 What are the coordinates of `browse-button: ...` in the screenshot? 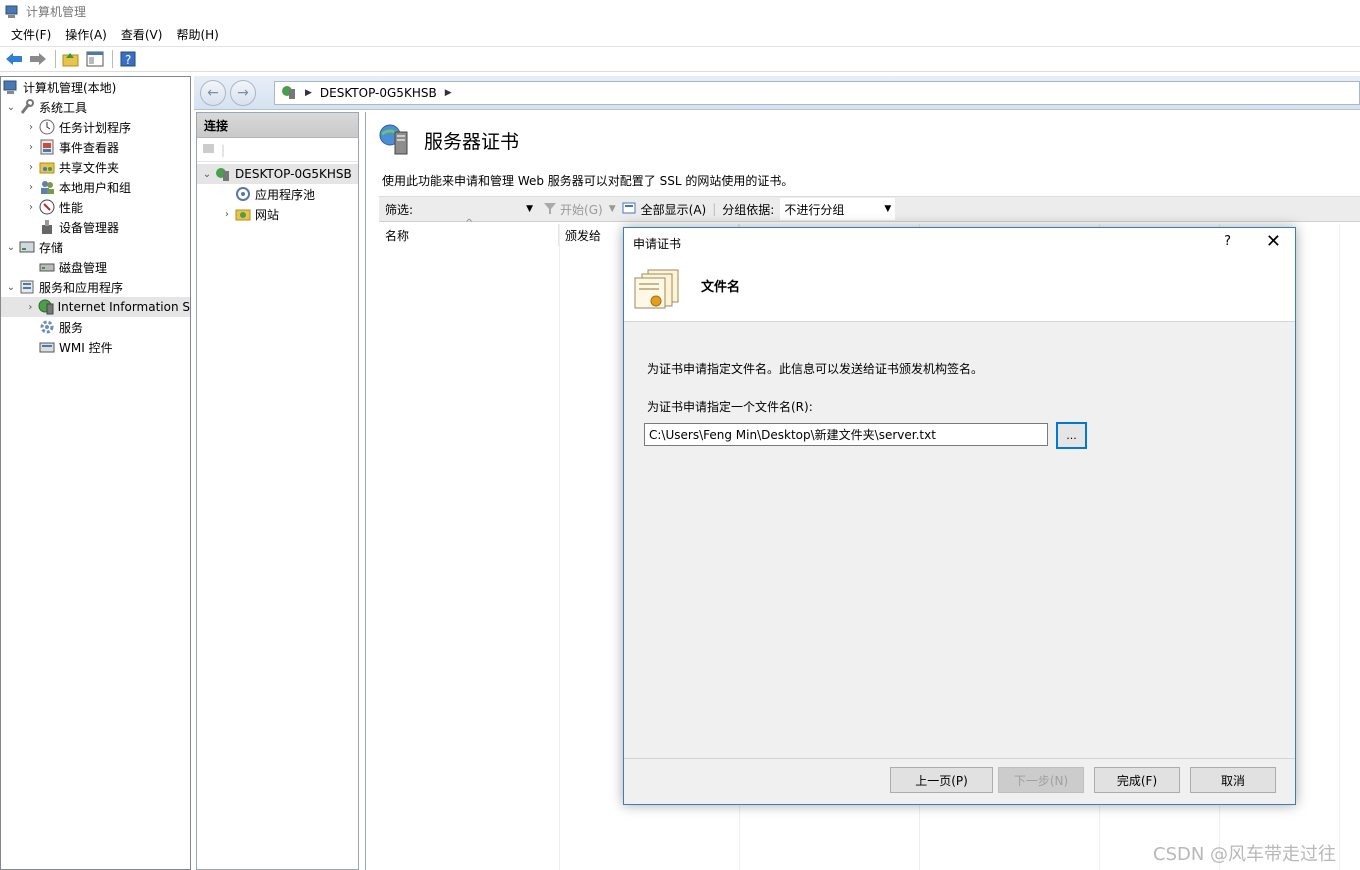 It's located at (1071, 435).